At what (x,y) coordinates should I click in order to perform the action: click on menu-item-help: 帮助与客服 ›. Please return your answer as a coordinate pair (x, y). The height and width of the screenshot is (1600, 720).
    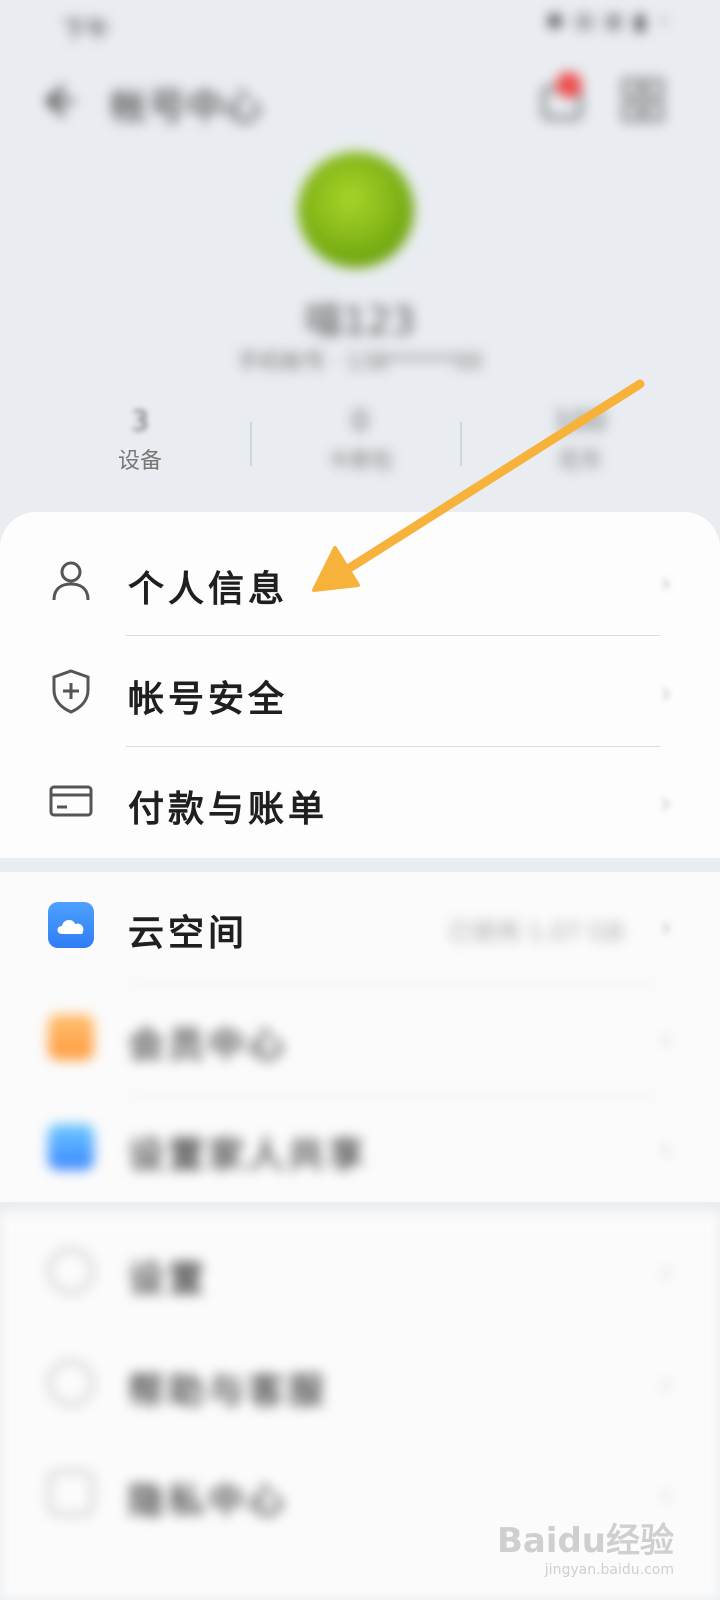
    Looking at the image, I should click on (360, 1385).